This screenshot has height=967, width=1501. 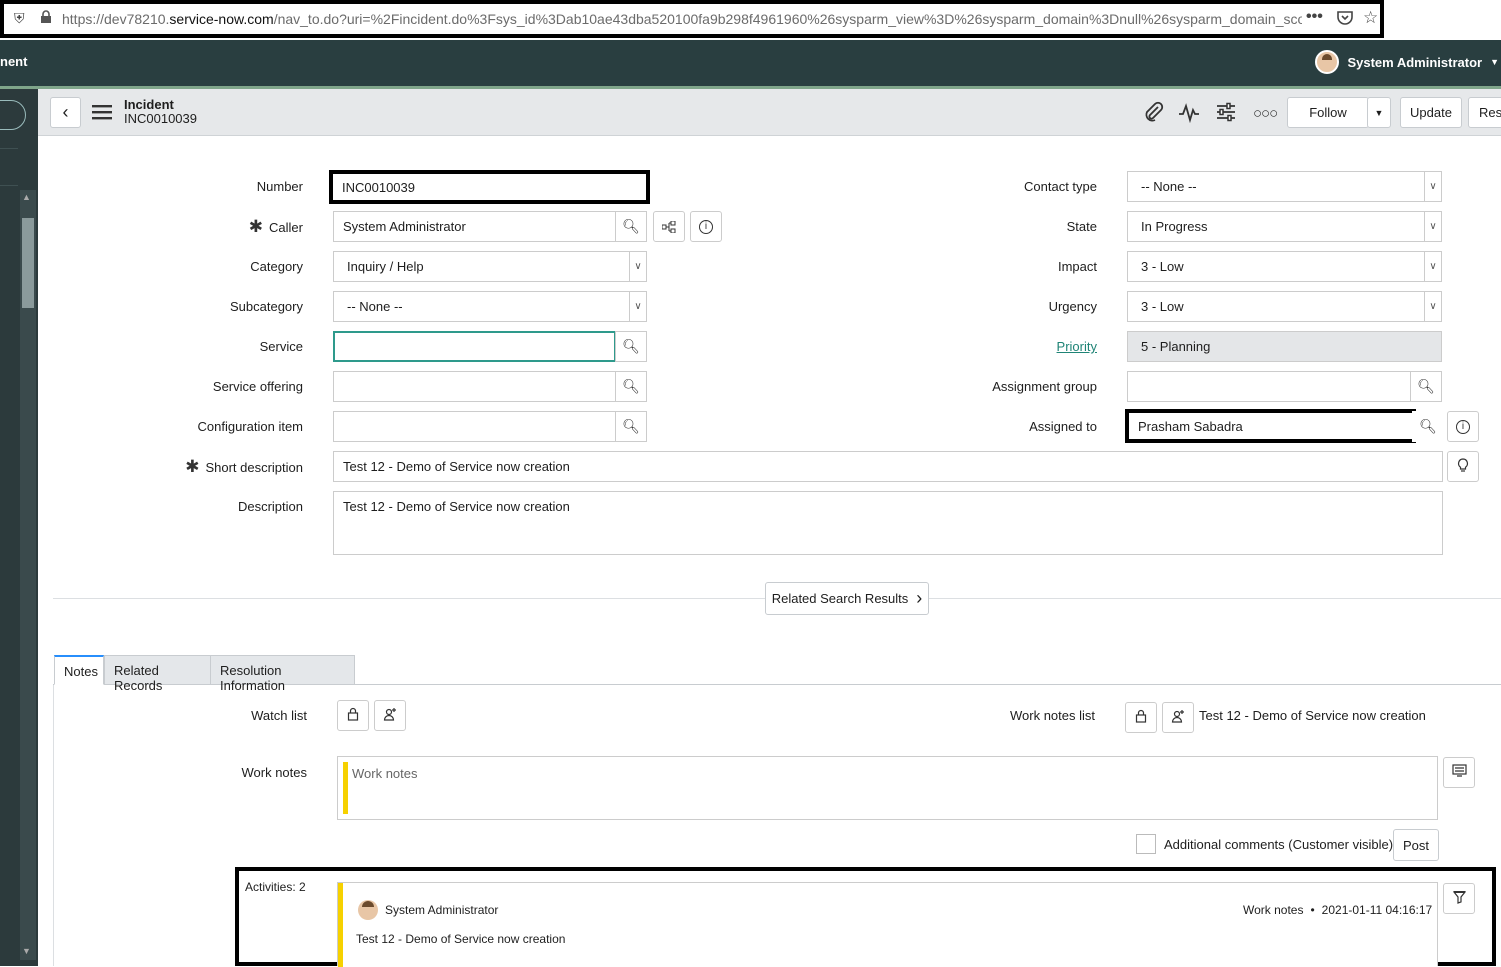 What do you see at coordinates (1284, 226) in the screenshot?
I see `state-select: In Progress ∨` at bounding box center [1284, 226].